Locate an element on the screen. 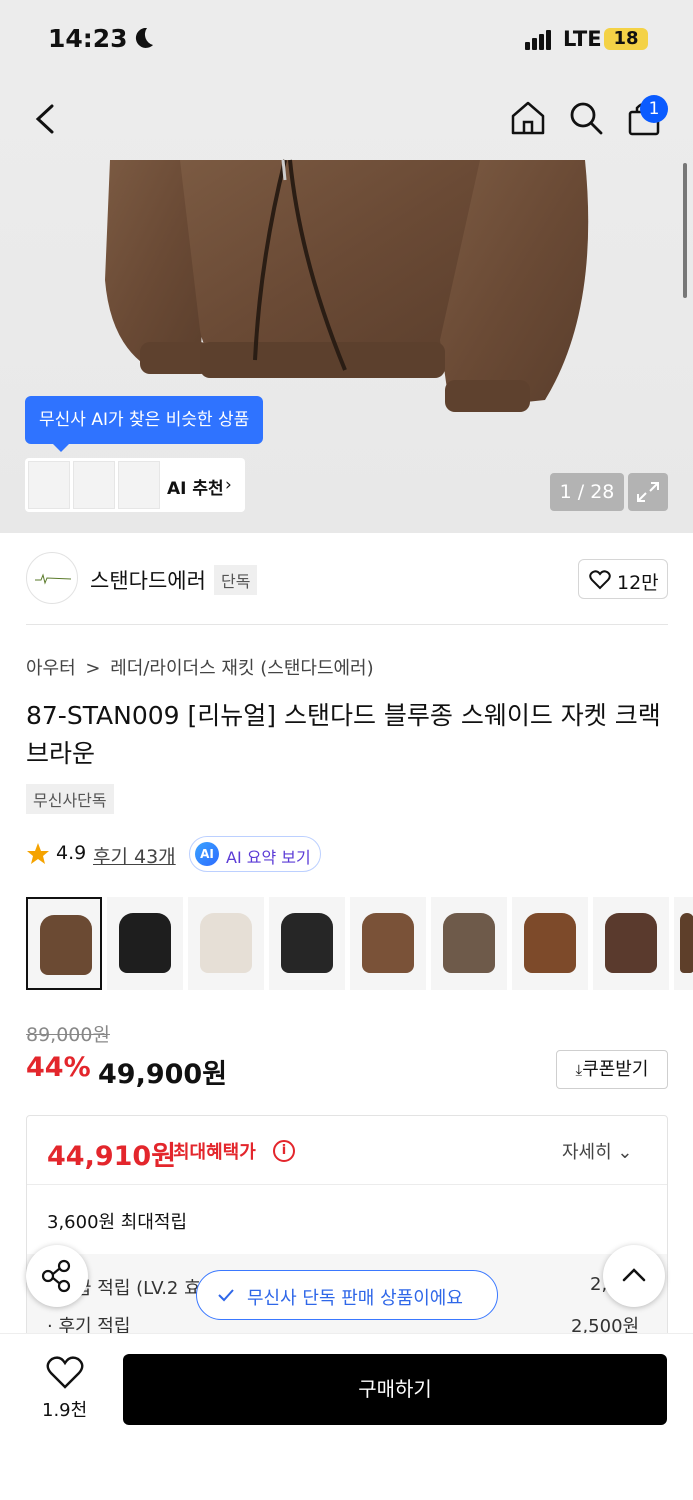  swatch-taupe is located at coordinates (469, 943).